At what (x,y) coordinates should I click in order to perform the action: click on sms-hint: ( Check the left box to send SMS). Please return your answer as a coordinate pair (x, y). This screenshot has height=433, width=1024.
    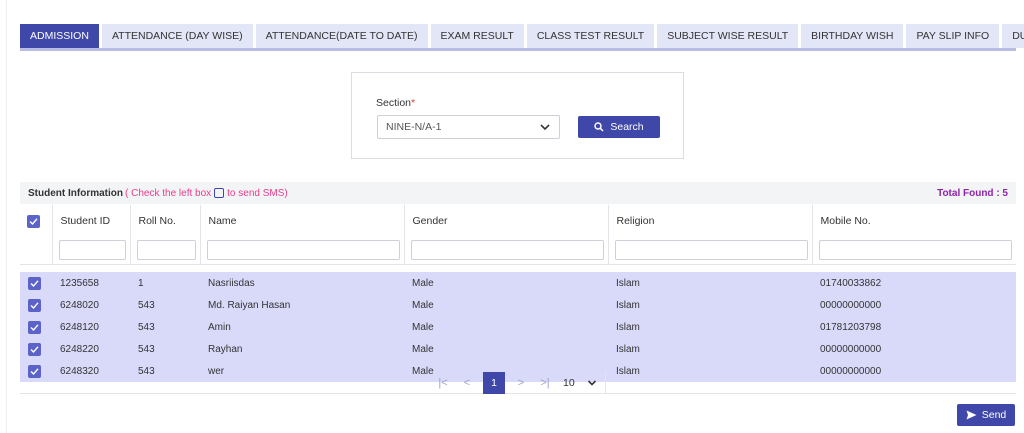
    Looking at the image, I should click on (206, 193).